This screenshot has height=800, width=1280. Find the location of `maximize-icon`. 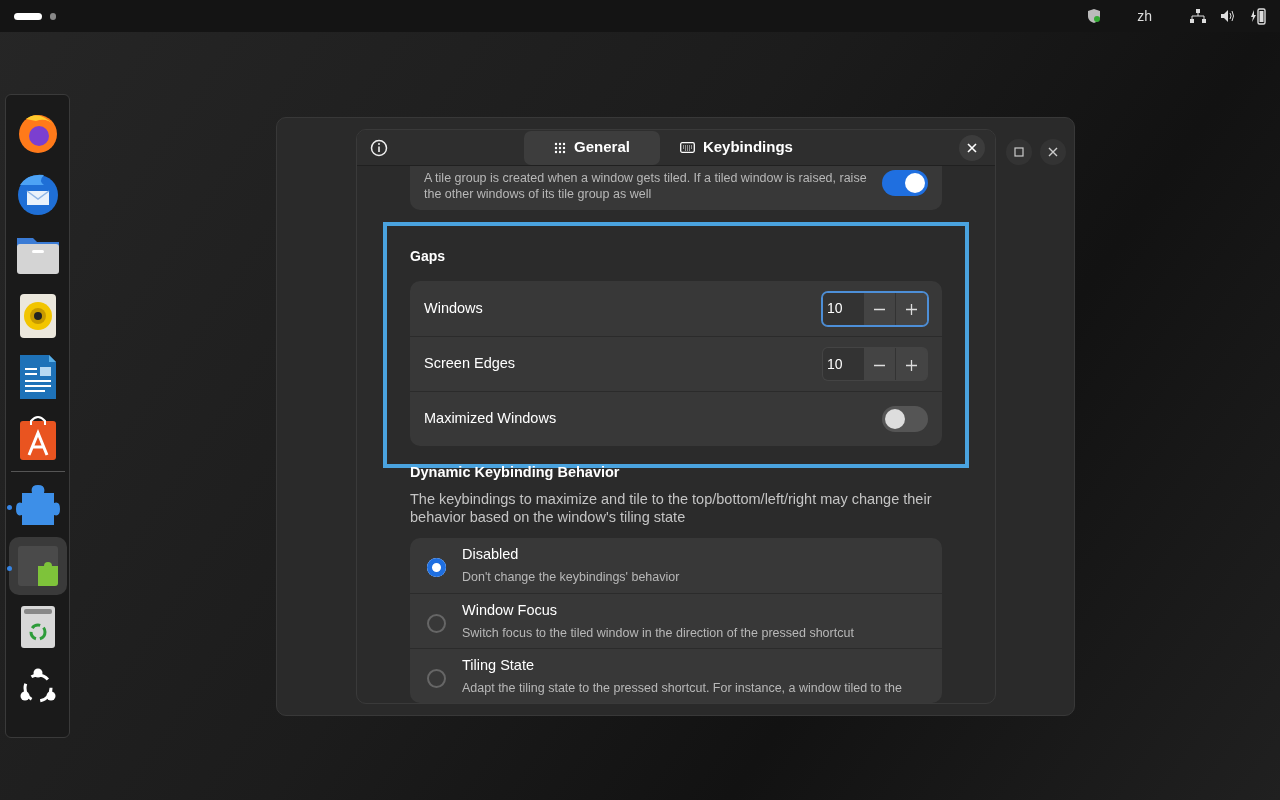

maximize-icon is located at coordinates (1019, 152).